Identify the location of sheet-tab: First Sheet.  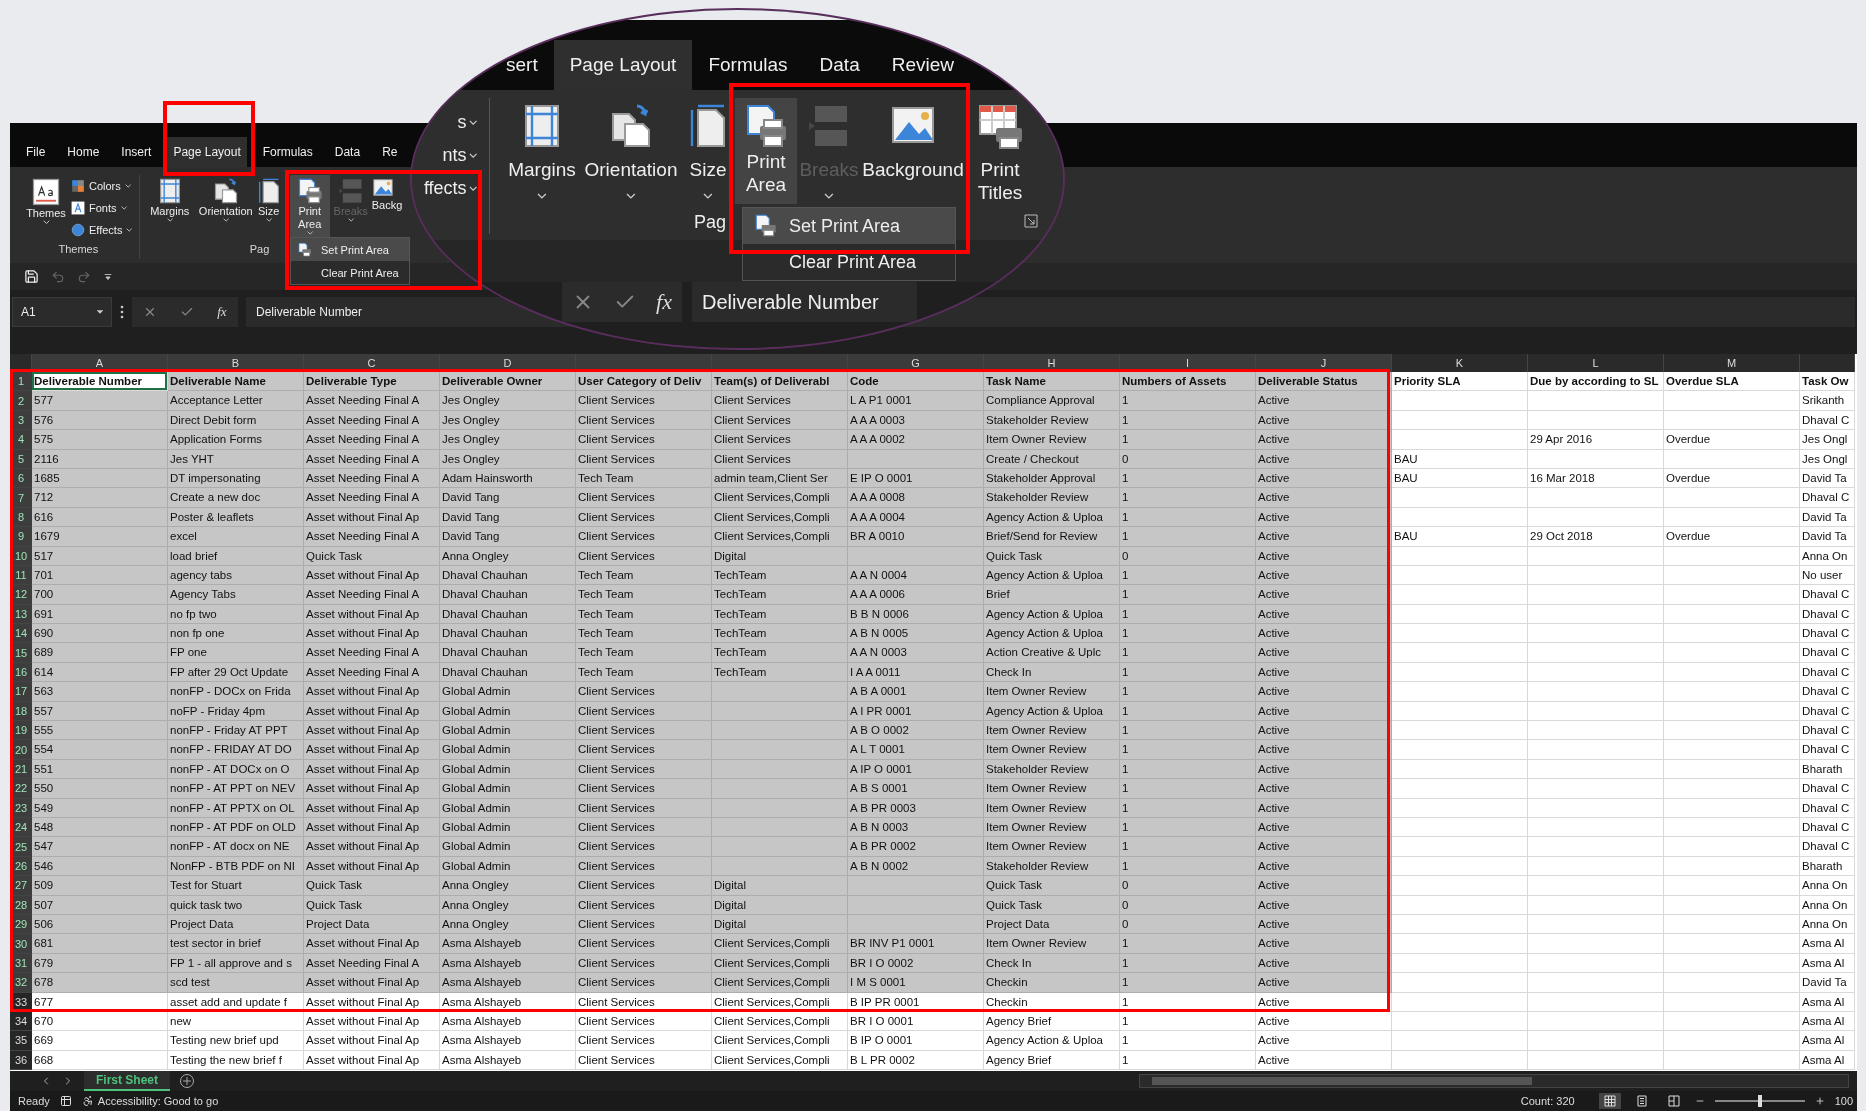
(127, 1081).